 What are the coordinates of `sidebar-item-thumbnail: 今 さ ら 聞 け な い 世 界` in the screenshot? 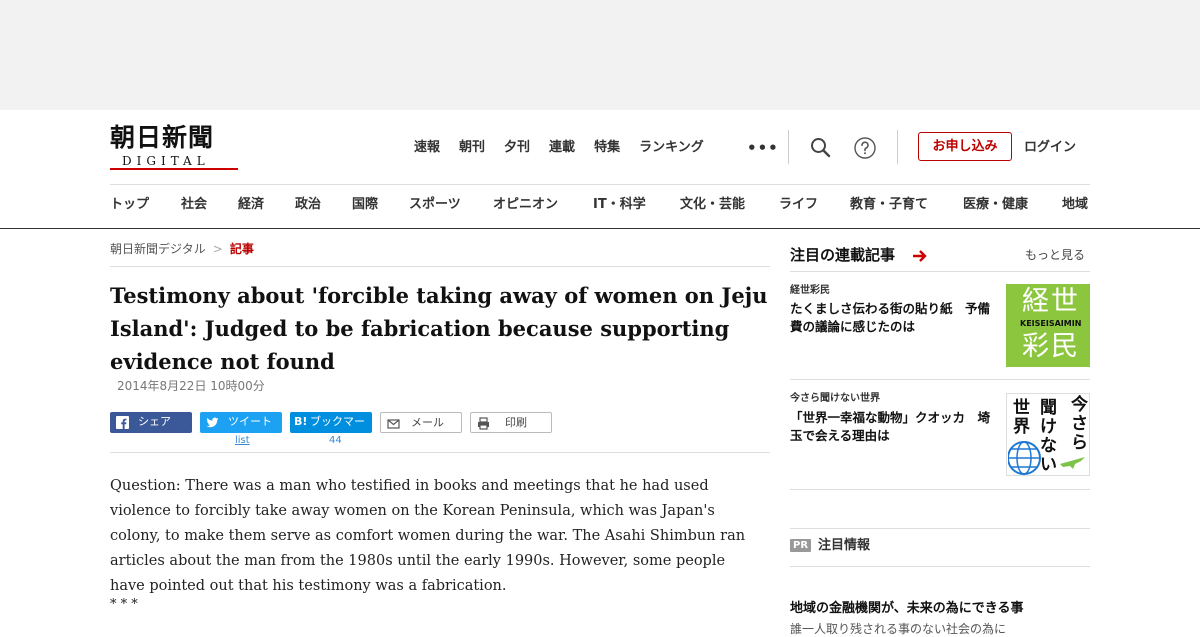 It's located at (1048, 434).